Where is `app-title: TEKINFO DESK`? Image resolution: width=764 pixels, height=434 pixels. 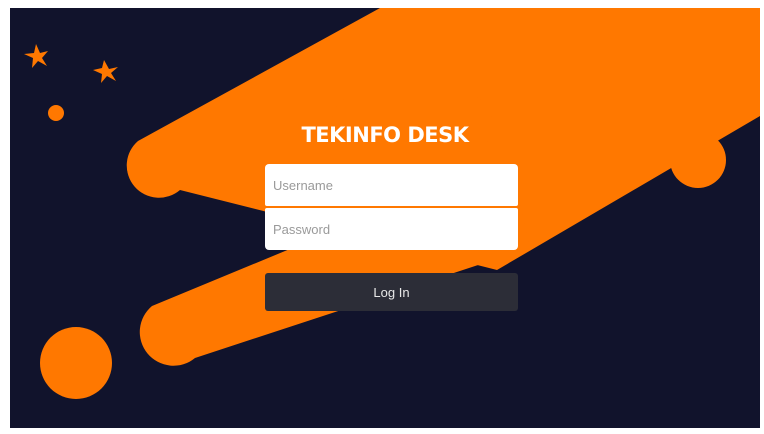
app-title: TEKINFO DESK is located at coordinates (385, 135).